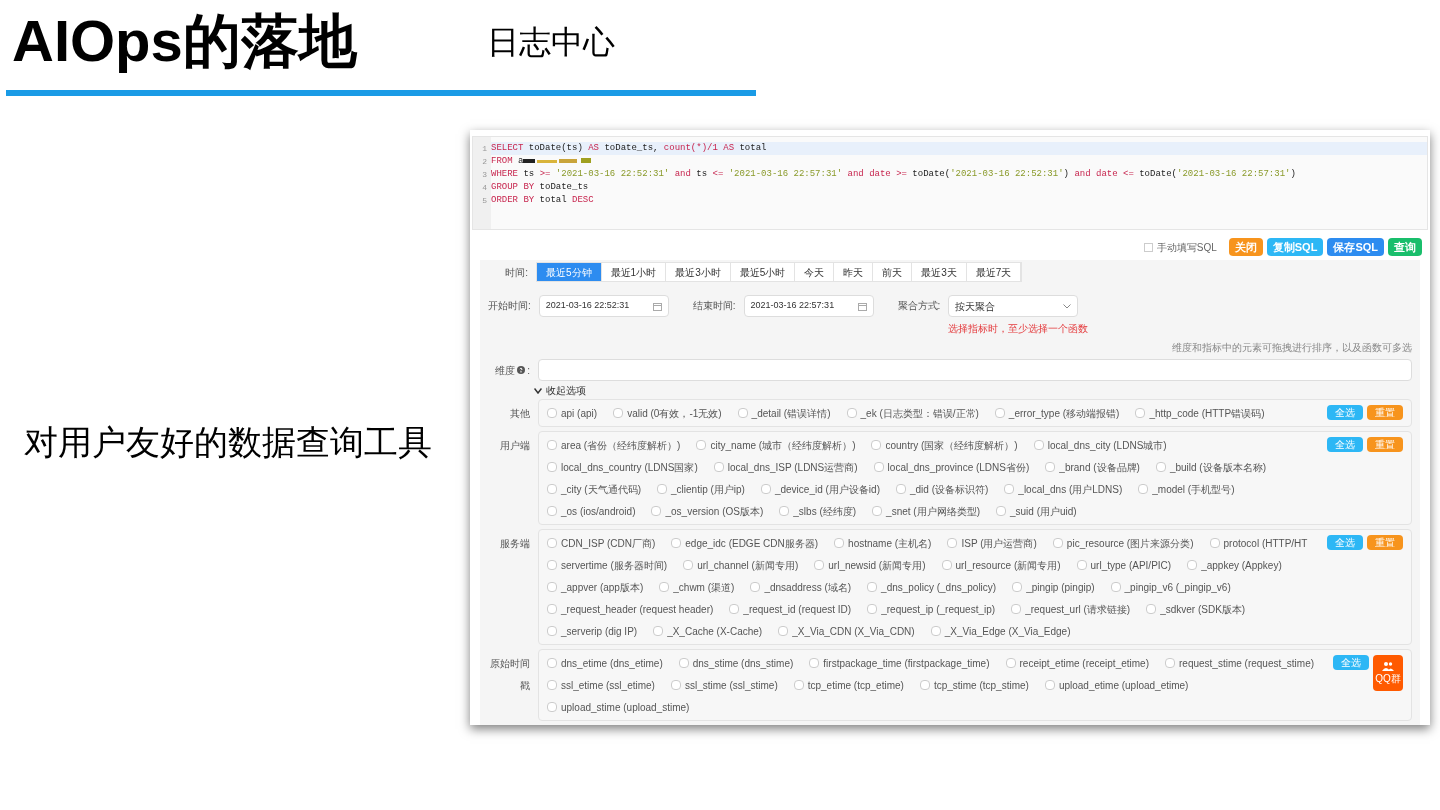 This screenshot has height=810, width=1440. Describe the element at coordinates (992, 543) in the screenshot. I see `checkbox-option: ISP (用户运营商)` at that location.